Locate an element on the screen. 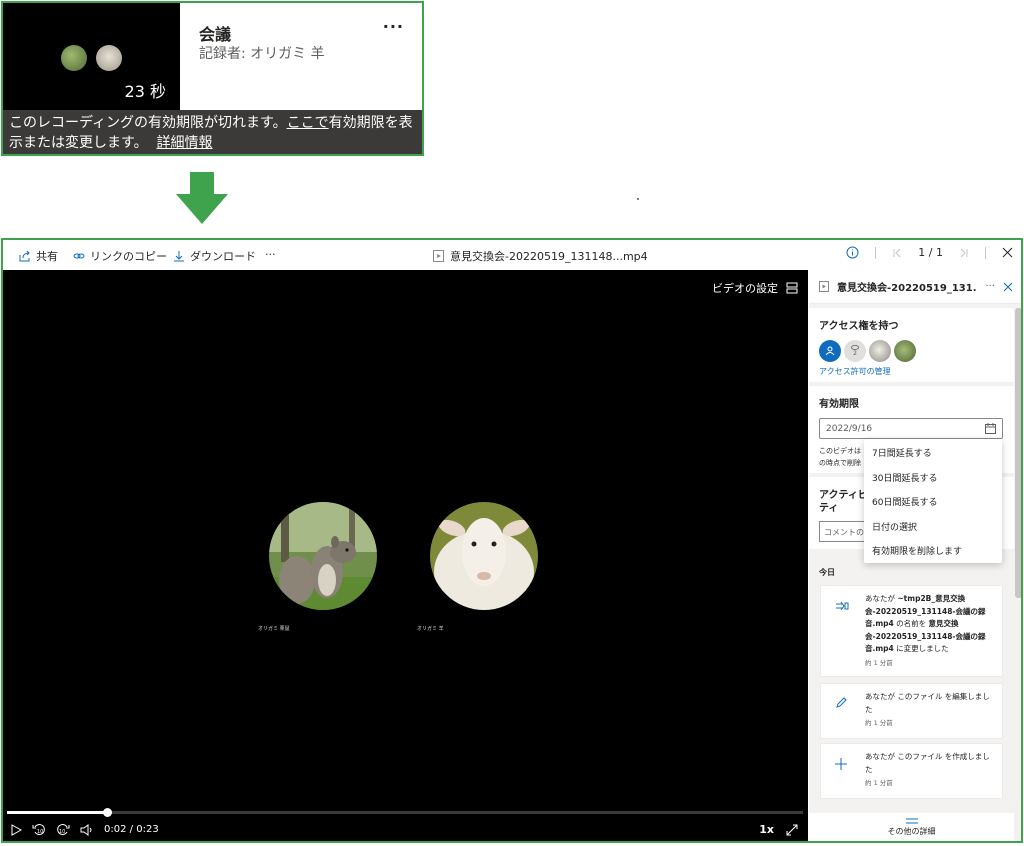 The height and width of the screenshot is (846, 1024). more-details-label: その他の詳細 is located at coordinates (911, 831).